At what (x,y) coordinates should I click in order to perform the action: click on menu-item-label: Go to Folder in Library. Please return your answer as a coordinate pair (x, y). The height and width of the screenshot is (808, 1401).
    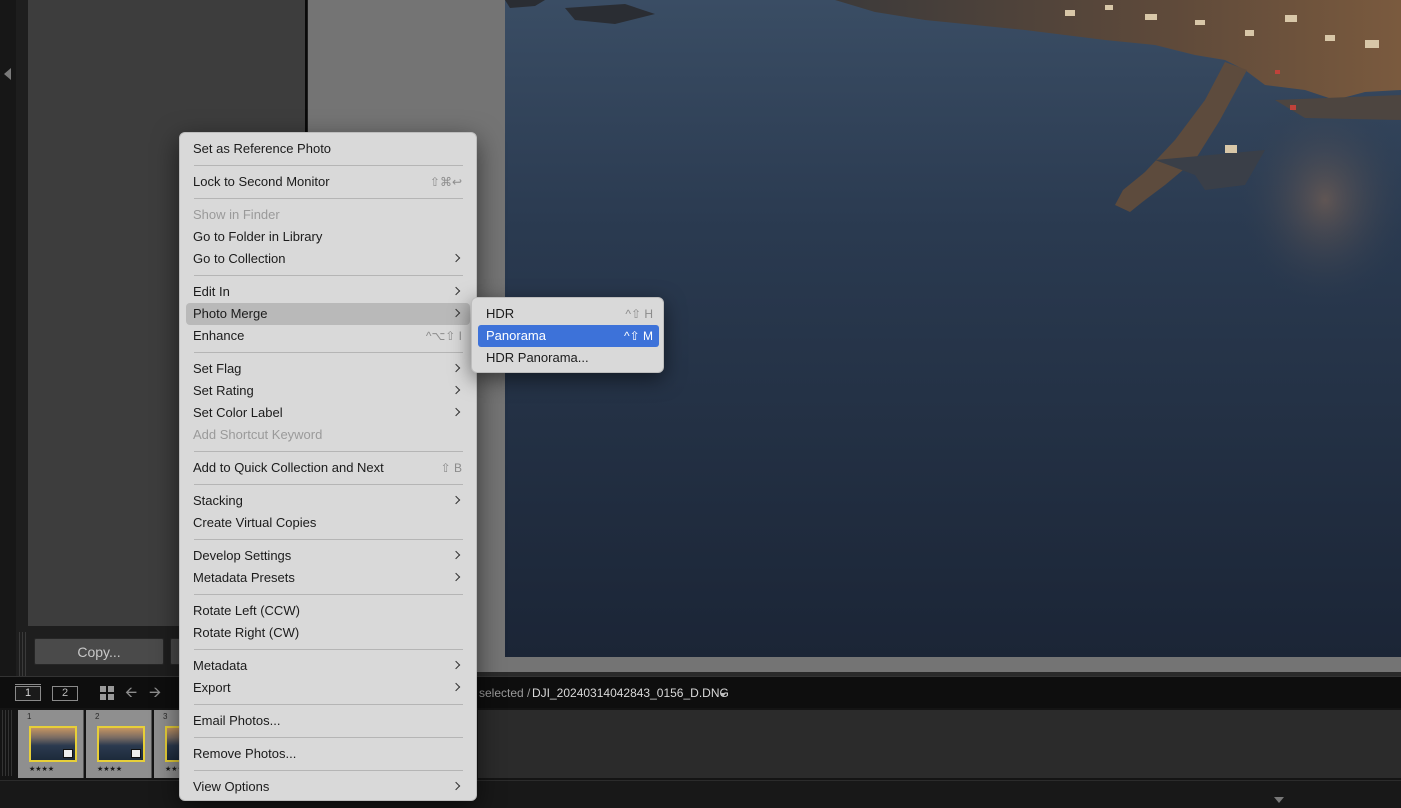
    Looking at the image, I should click on (258, 236).